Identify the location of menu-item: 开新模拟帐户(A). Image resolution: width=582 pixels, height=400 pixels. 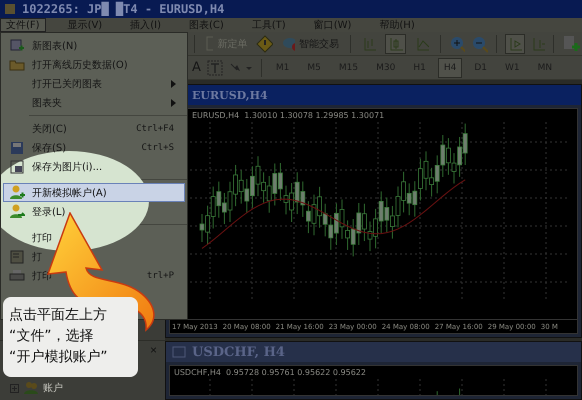
(94, 192).